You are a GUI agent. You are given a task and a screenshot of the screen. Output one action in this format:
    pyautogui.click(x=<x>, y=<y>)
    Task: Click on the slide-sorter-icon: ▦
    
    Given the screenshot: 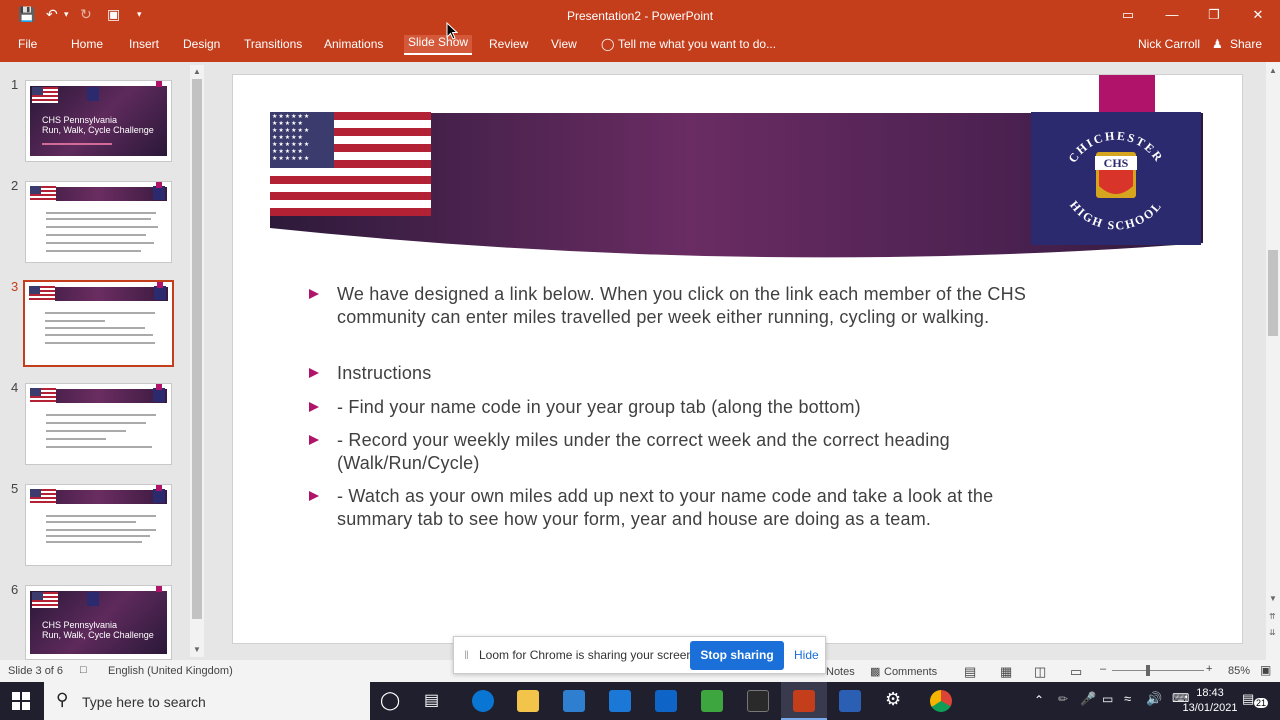 What is the action you would take?
    pyautogui.click(x=1006, y=672)
    